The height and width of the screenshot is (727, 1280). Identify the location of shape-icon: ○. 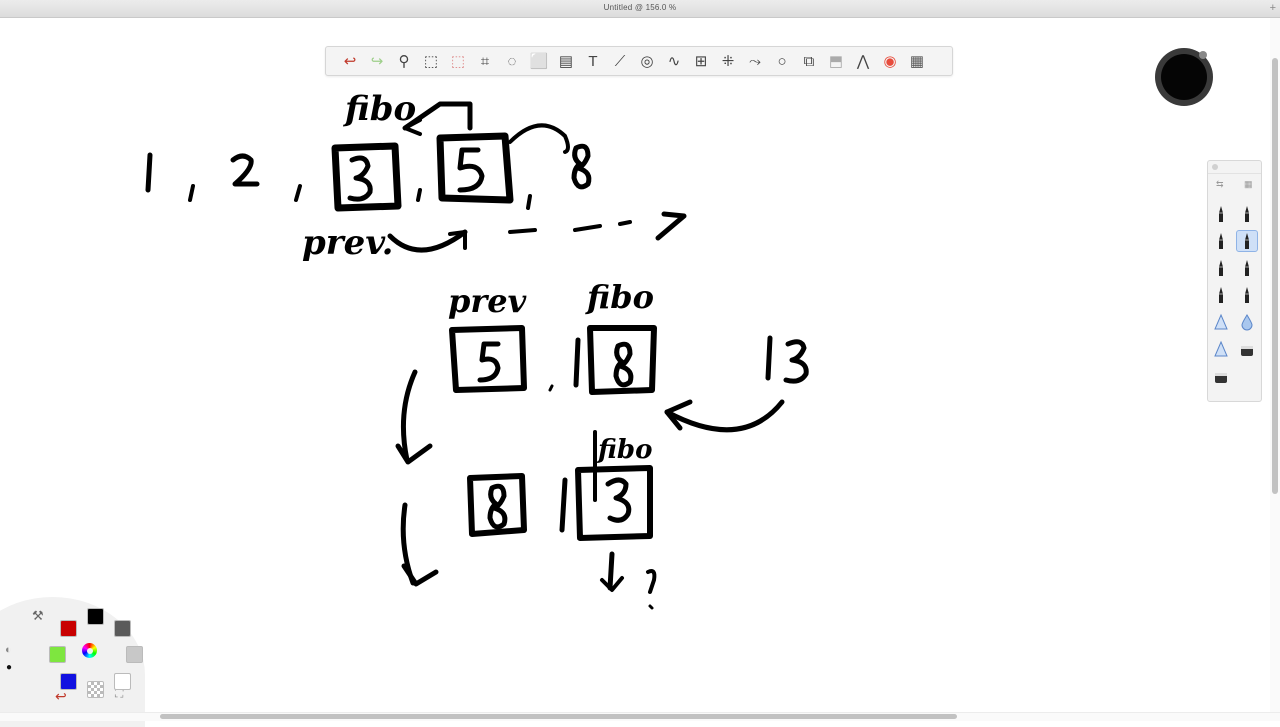
(782, 61).